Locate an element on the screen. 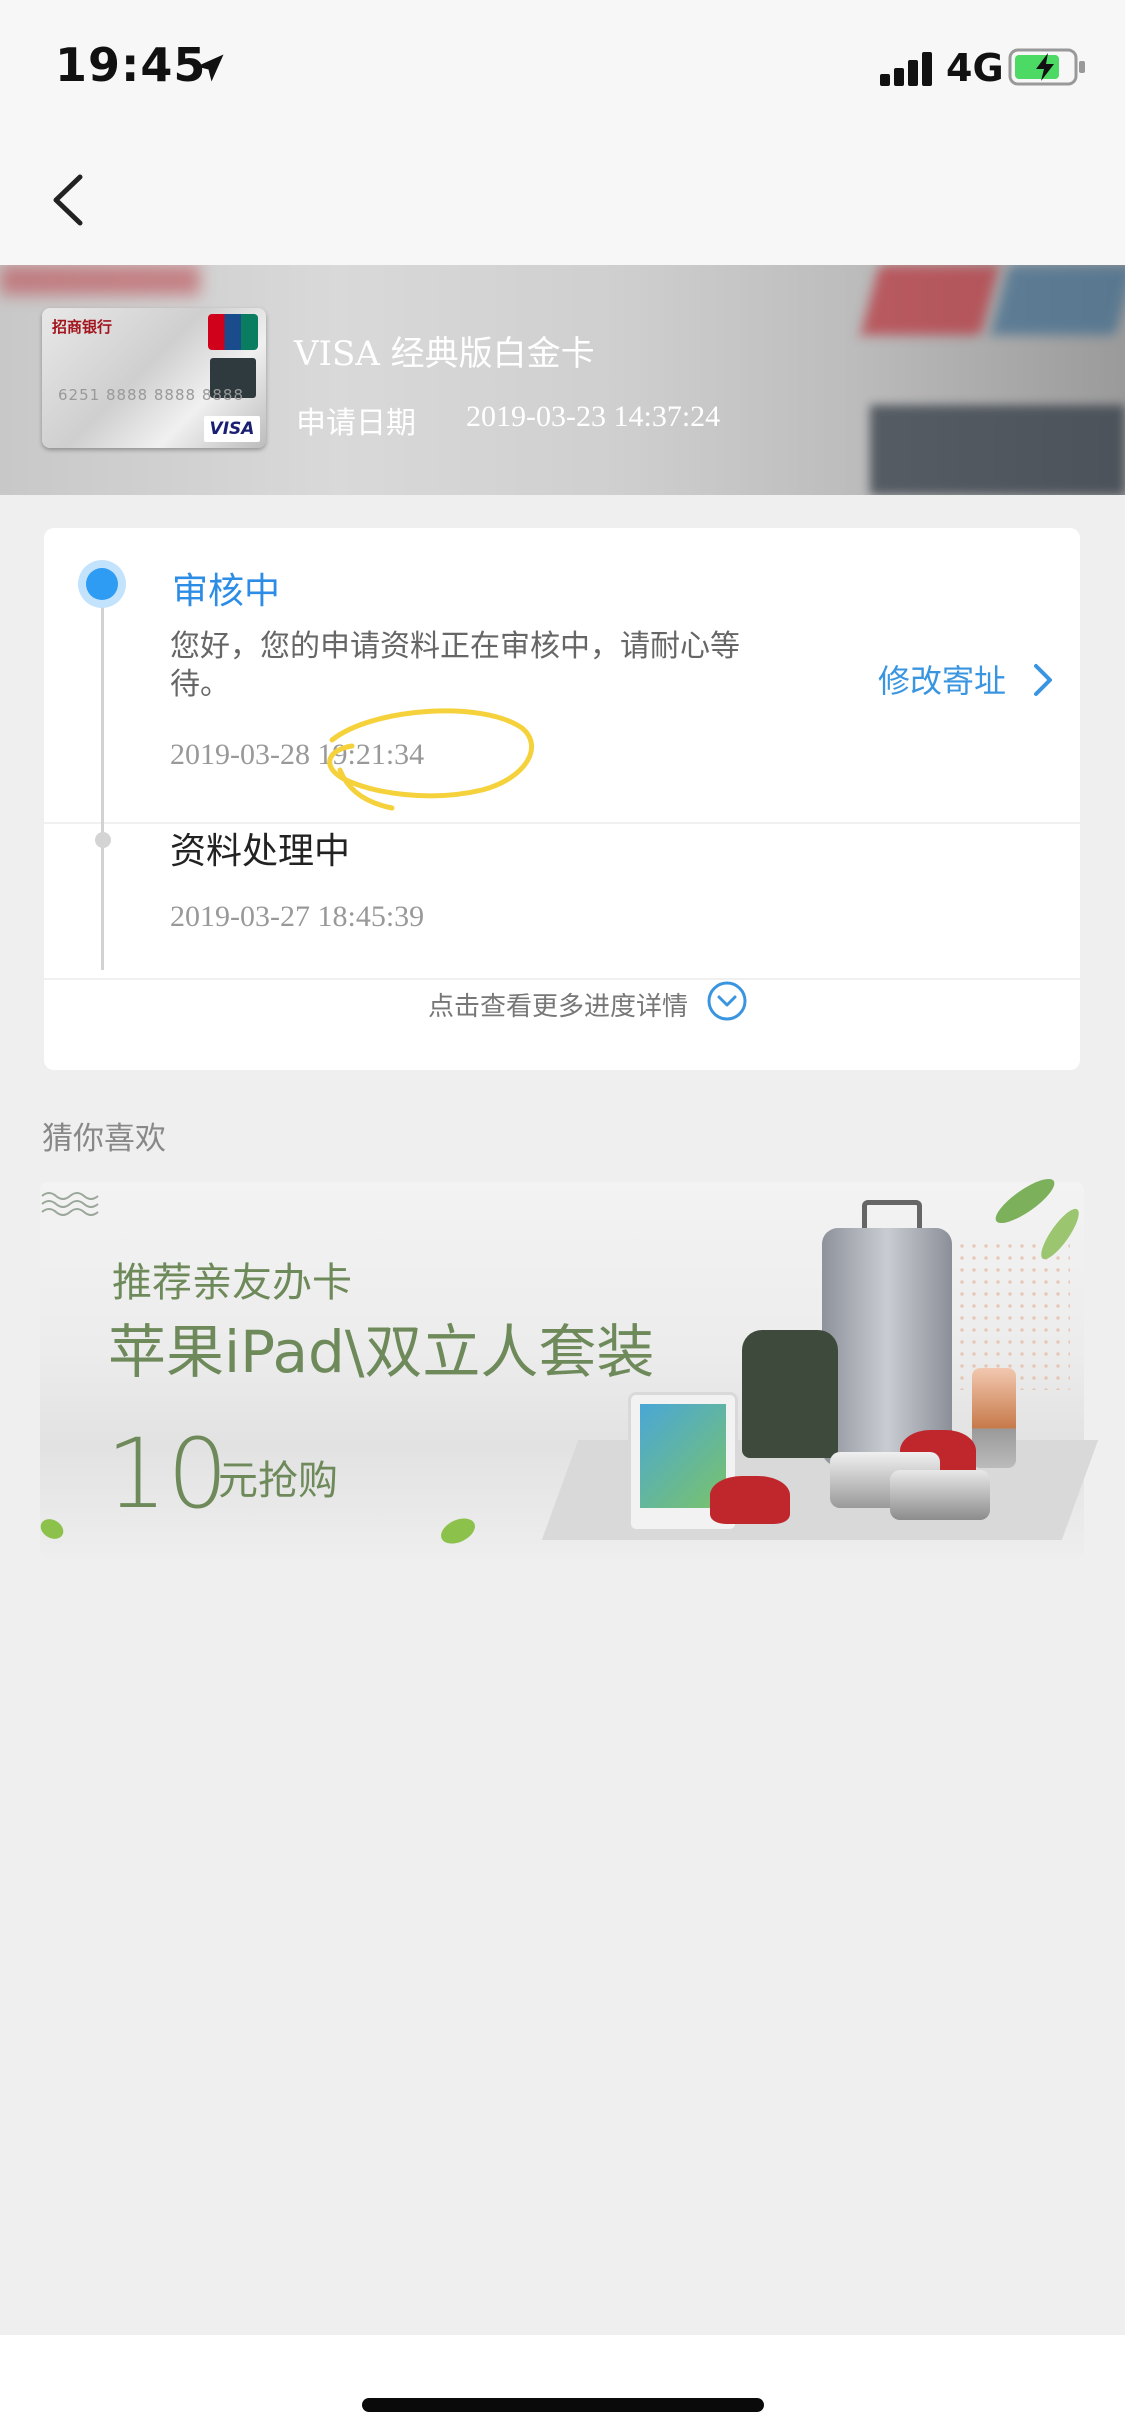 This screenshot has width=1125, height=2436. timeline-line is located at coordinates (102, 777).